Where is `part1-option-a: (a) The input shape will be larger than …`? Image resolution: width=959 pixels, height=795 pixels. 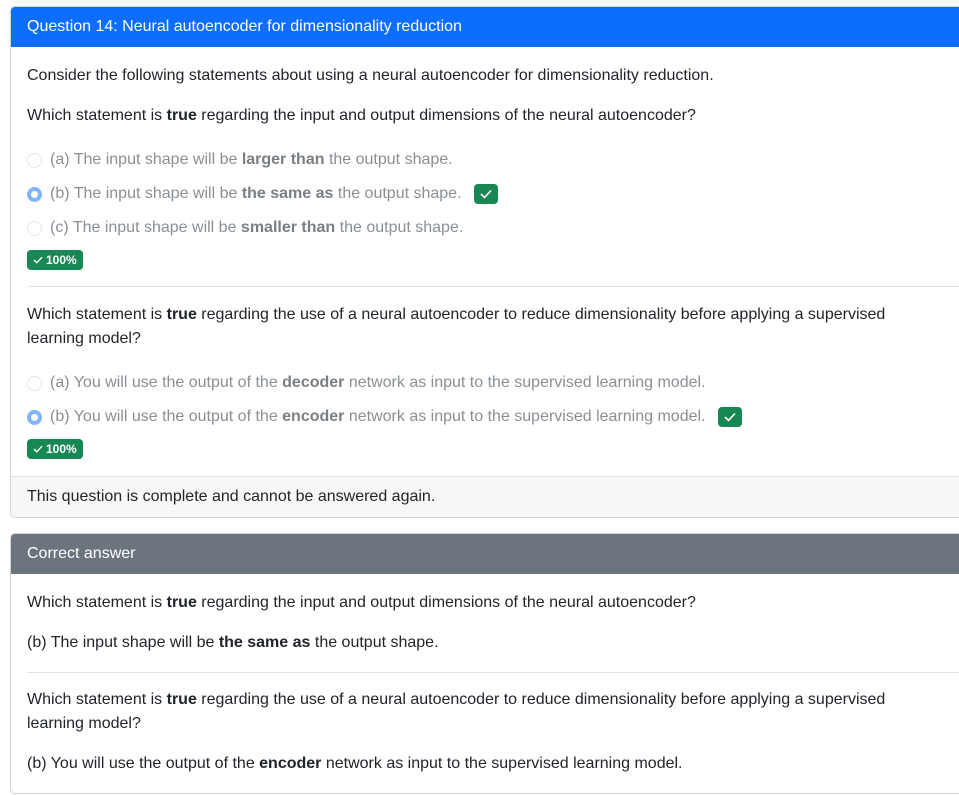 part1-option-a: (a) The input shape will be larger than … is located at coordinates (240, 160).